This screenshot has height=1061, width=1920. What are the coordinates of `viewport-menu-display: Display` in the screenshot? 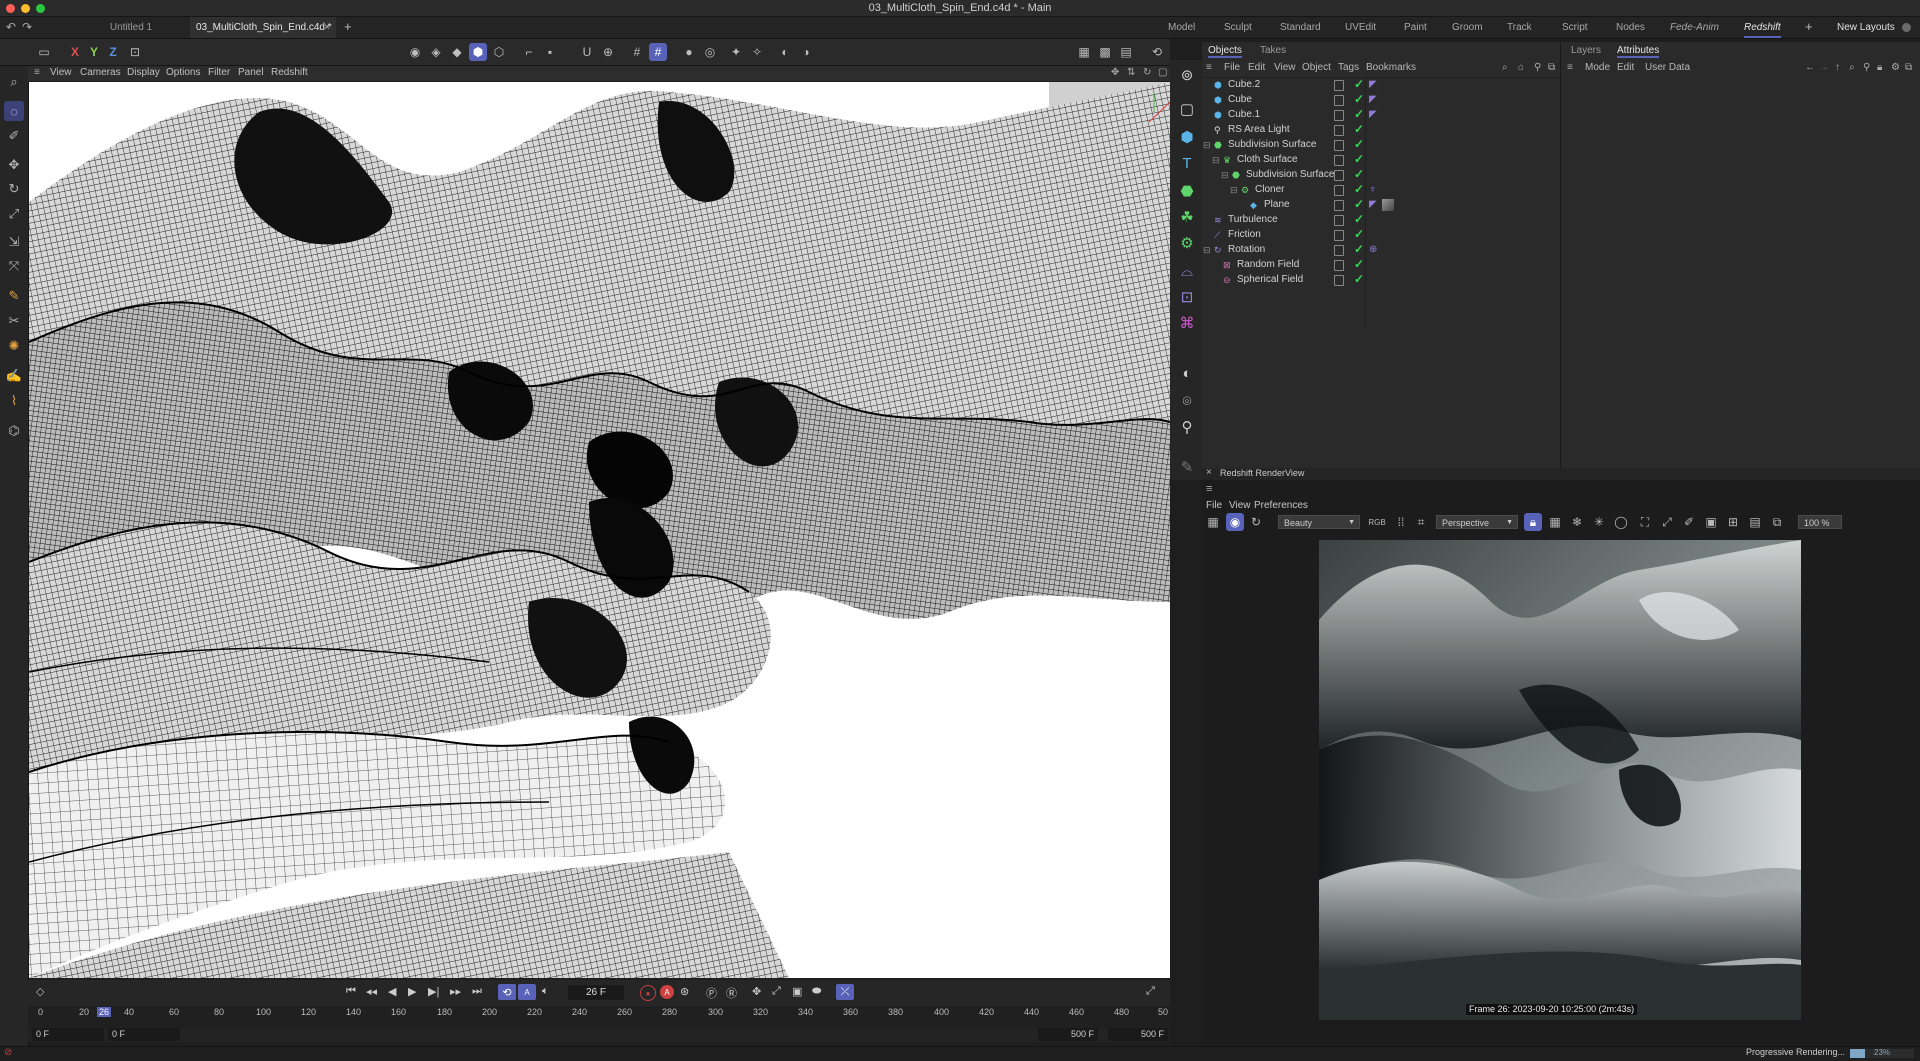 It's located at (143, 72).